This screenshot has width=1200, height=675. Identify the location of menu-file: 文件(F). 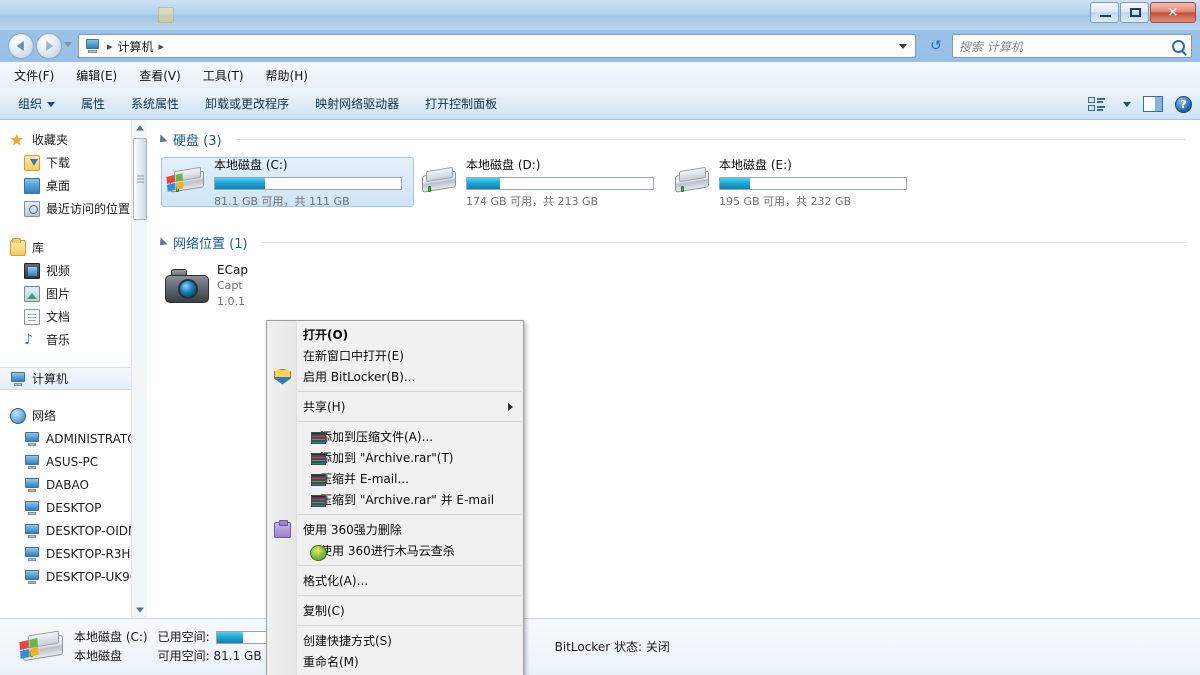
(34, 75).